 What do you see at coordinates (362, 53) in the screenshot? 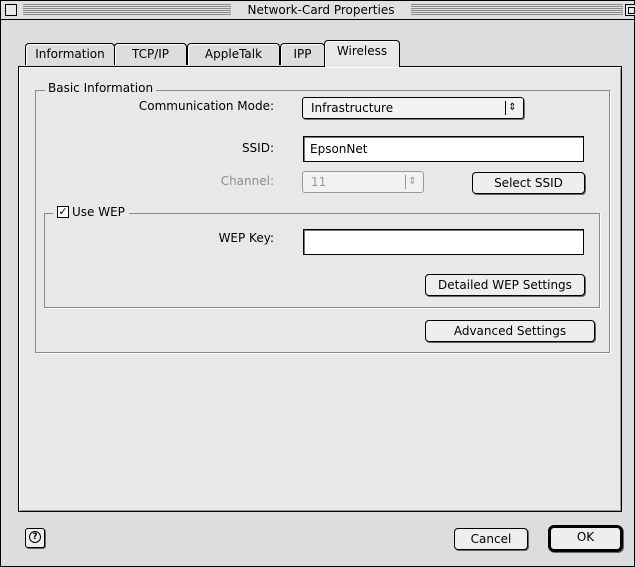
I see `tab-wireless: Wireless` at bounding box center [362, 53].